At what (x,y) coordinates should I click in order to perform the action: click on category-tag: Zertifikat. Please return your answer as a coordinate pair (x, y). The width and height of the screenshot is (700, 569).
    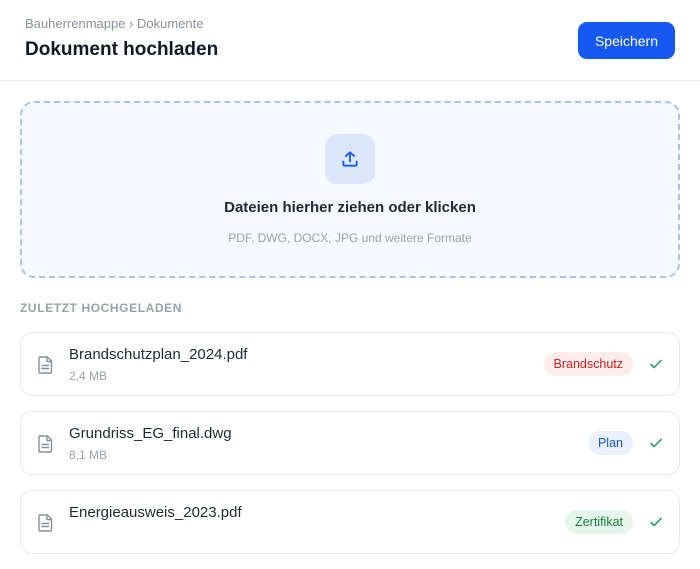
    Looking at the image, I should click on (599, 522).